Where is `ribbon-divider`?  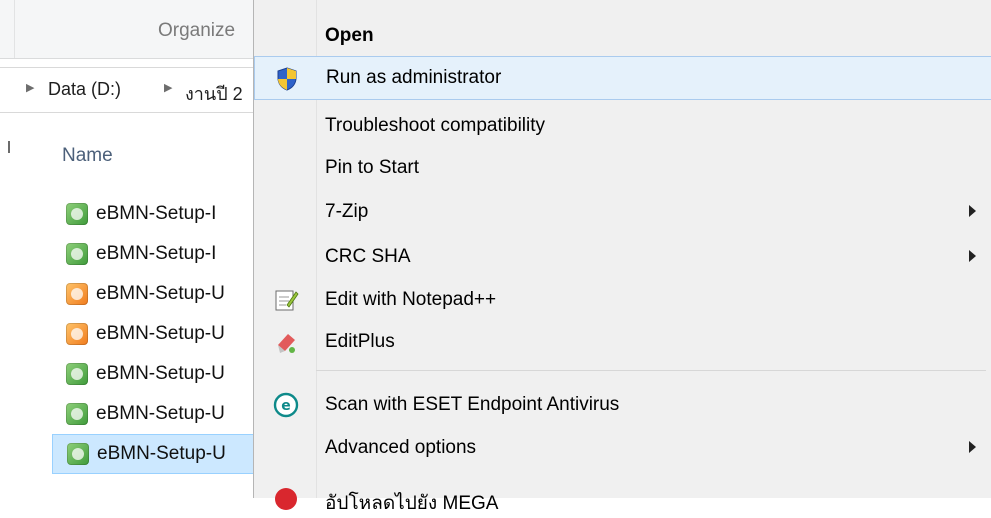 ribbon-divider is located at coordinates (14, 29).